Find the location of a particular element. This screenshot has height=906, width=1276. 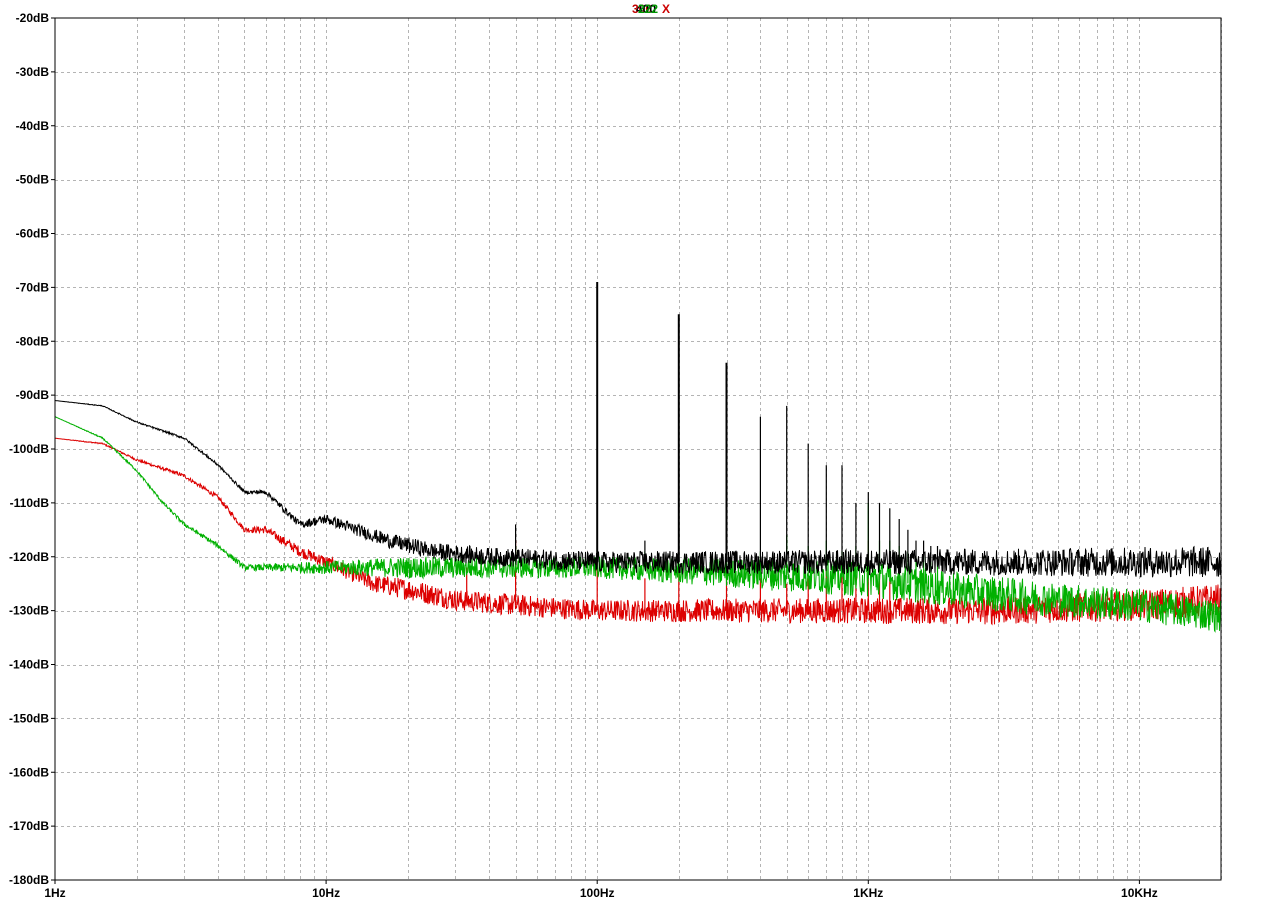

x-tick-label: 100Hz is located at coordinates (597, 893).